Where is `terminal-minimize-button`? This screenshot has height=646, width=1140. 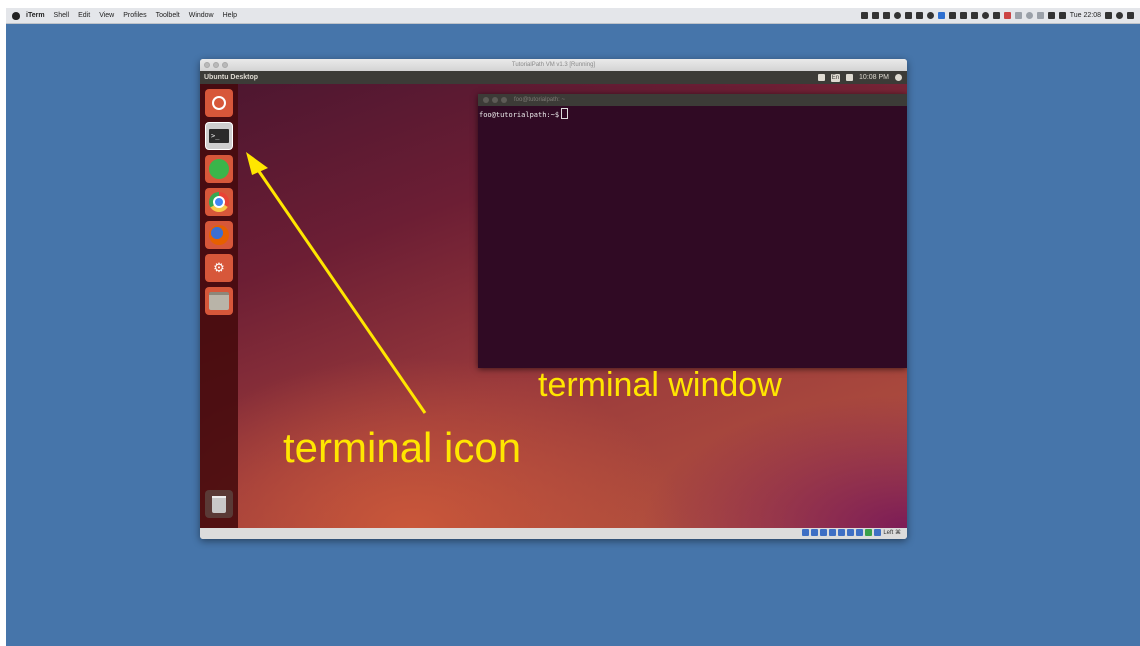
terminal-minimize-button is located at coordinates (495, 100).